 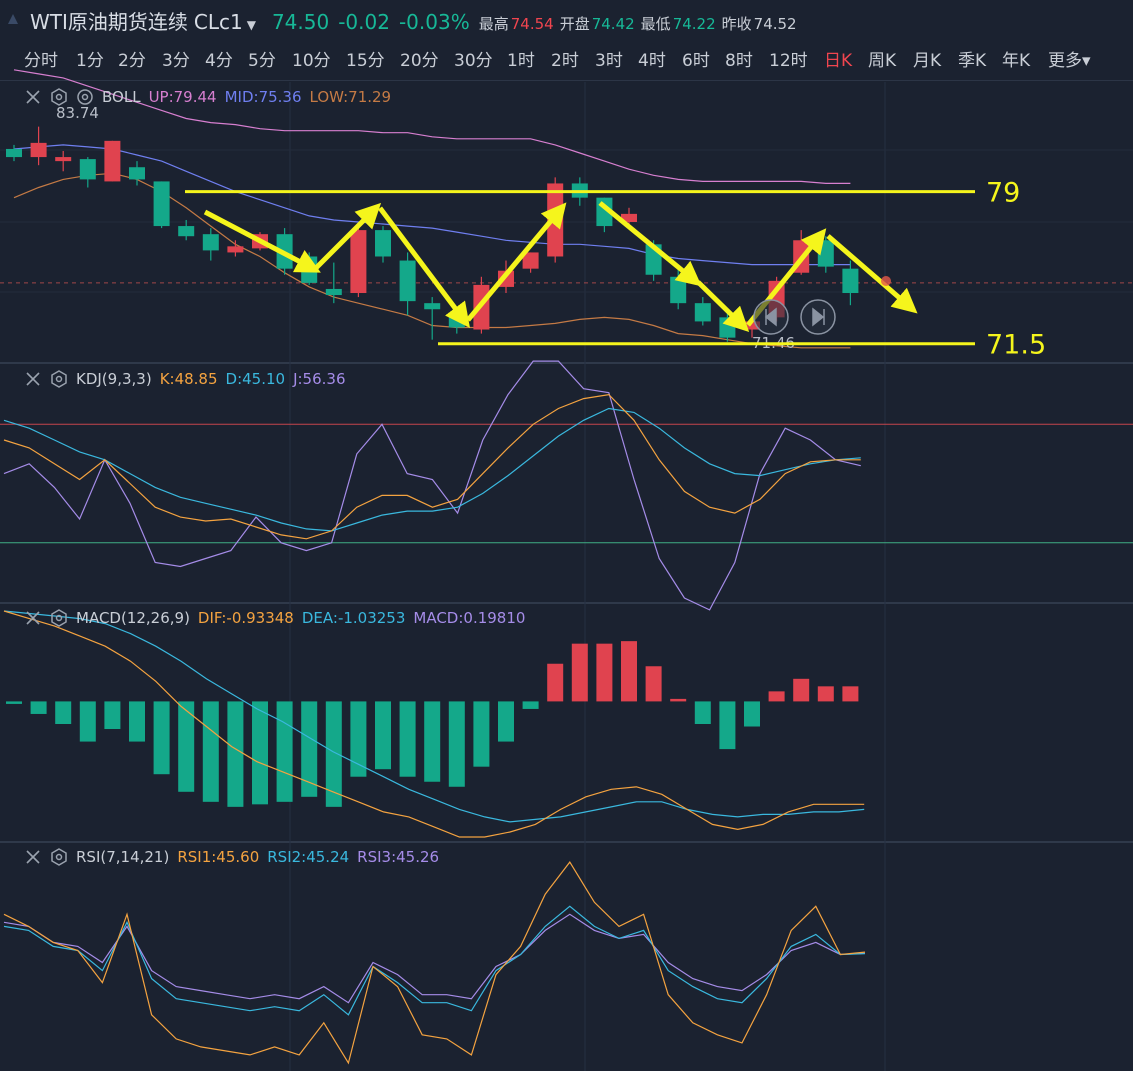 What do you see at coordinates (1003, 193) in the screenshot?
I see `resistance-label: 79` at bounding box center [1003, 193].